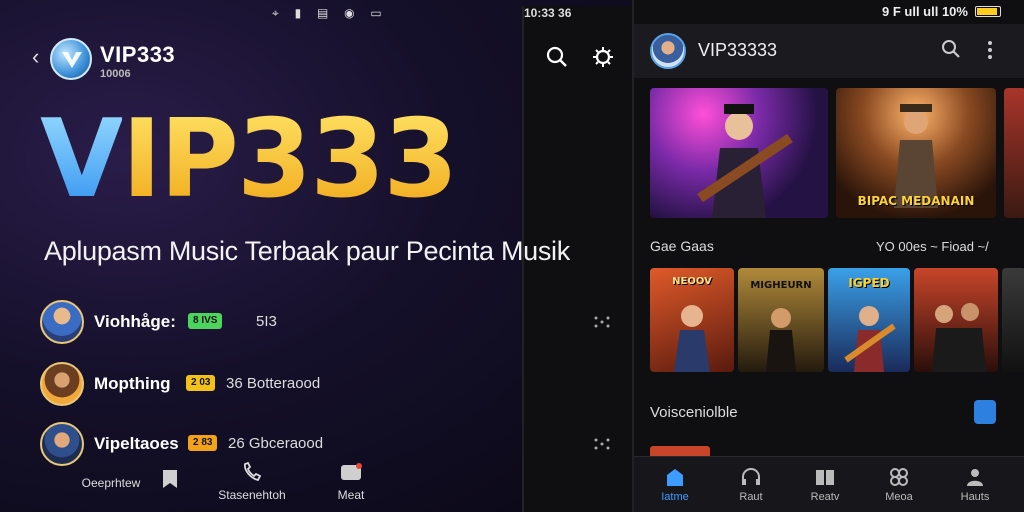 The height and width of the screenshot is (512, 1024). What do you see at coordinates (916, 201) in the screenshot?
I see `card-caption: BIPAC MEDANAIN` at bounding box center [916, 201].